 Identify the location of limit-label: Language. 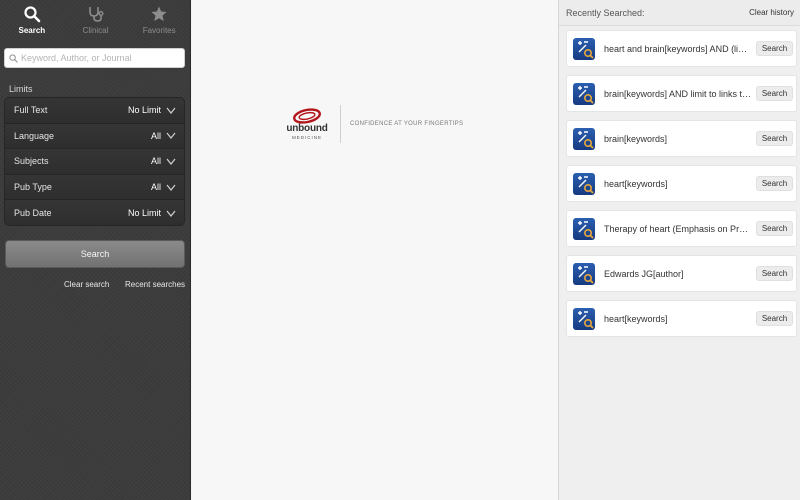
(34, 135).